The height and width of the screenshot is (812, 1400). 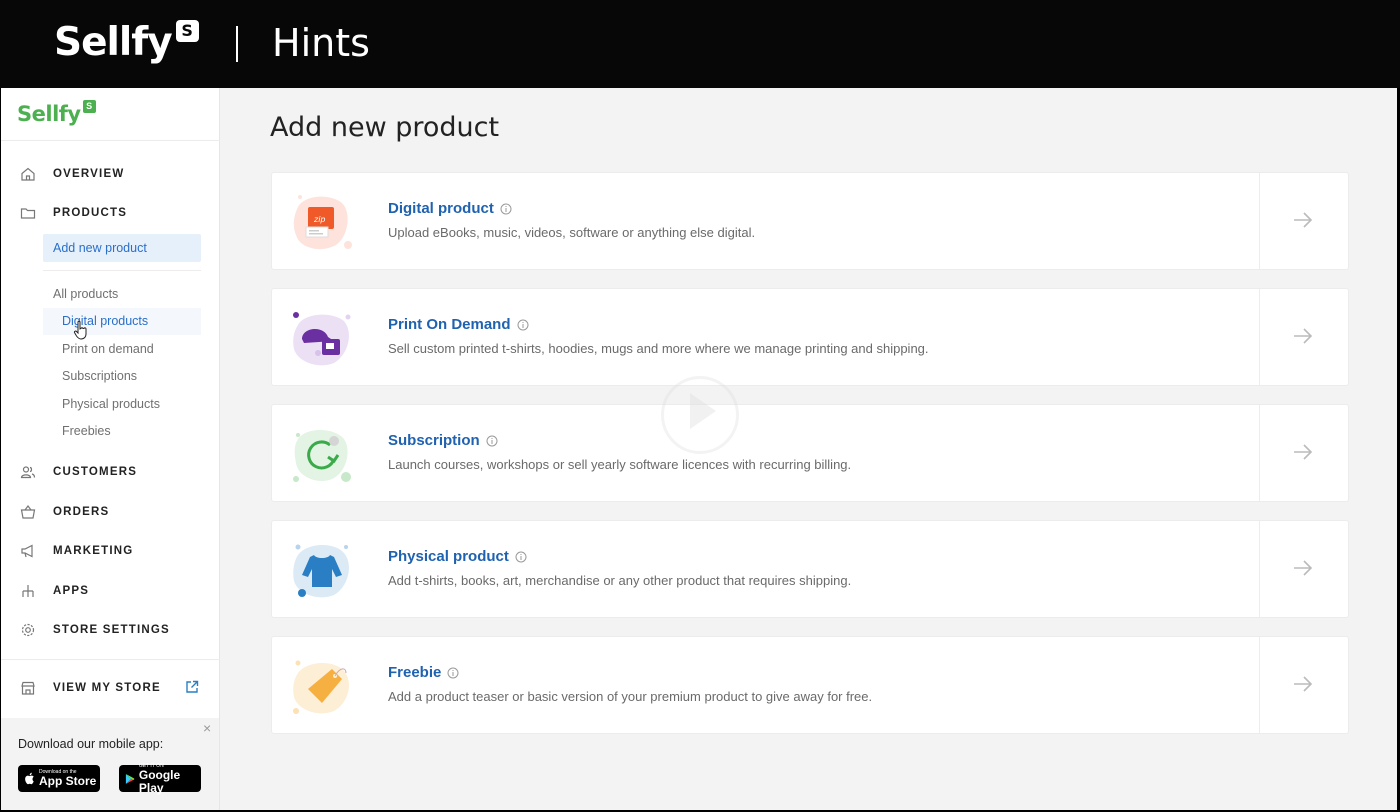 I want to click on mobile-app-text: Download our mobile app:, so click(x=91, y=744).